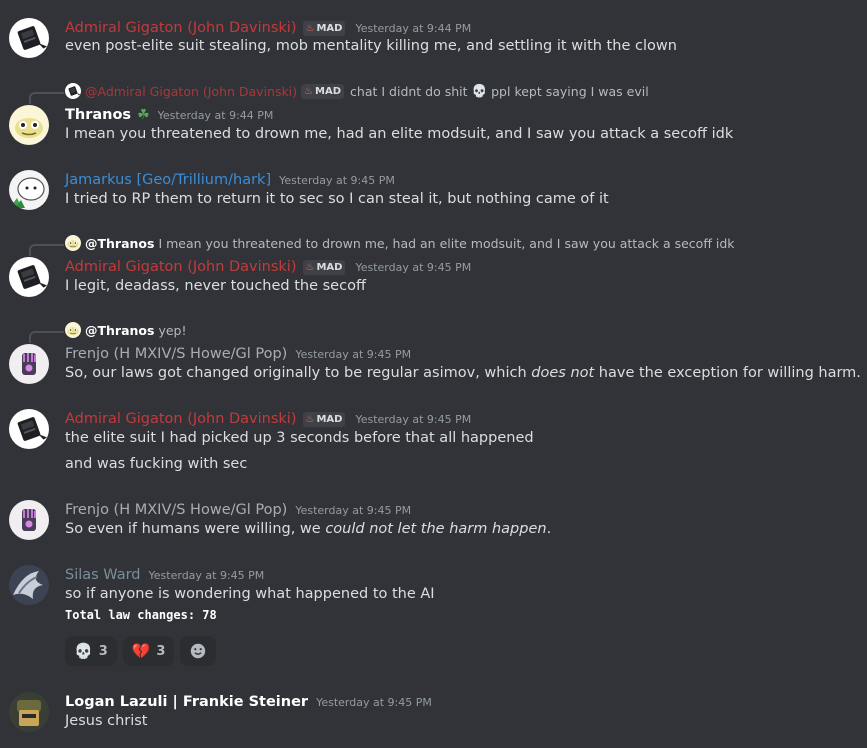  What do you see at coordinates (409, 91) in the screenshot?
I see `reply-text: chat I didnt do shit` at bounding box center [409, 91].